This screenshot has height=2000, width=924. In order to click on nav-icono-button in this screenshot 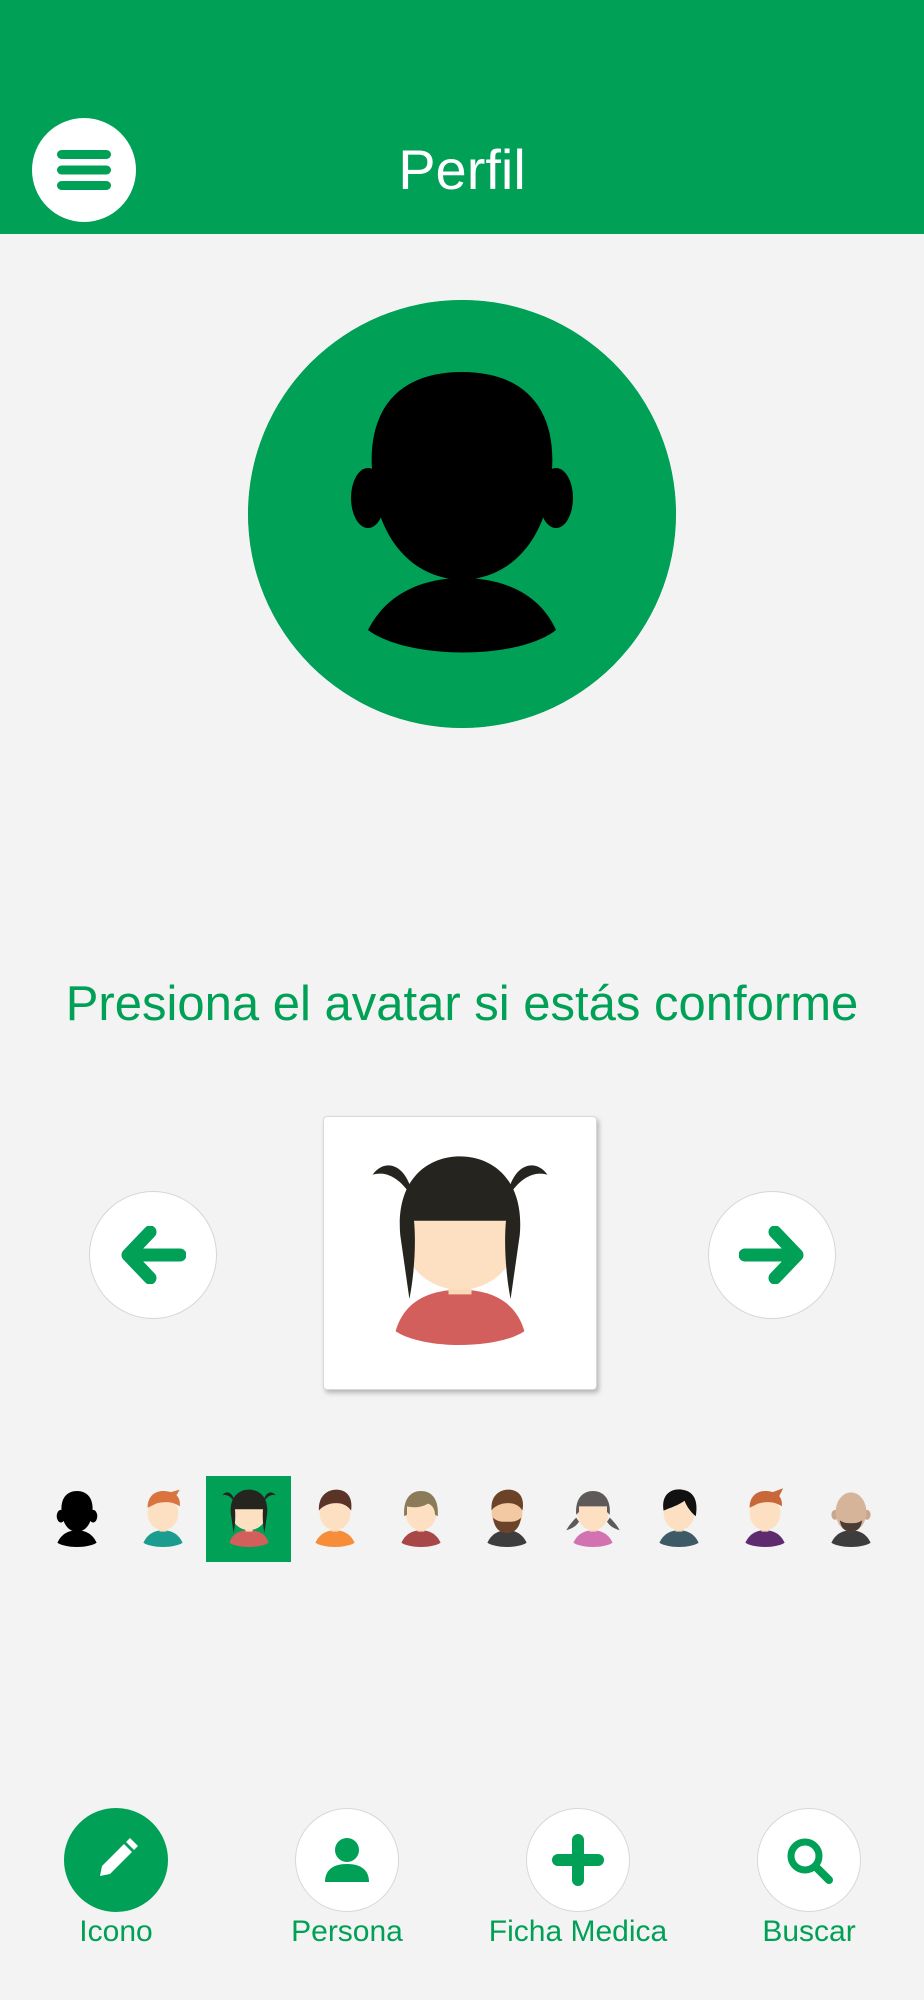, I will do `click(116, 1860)`.